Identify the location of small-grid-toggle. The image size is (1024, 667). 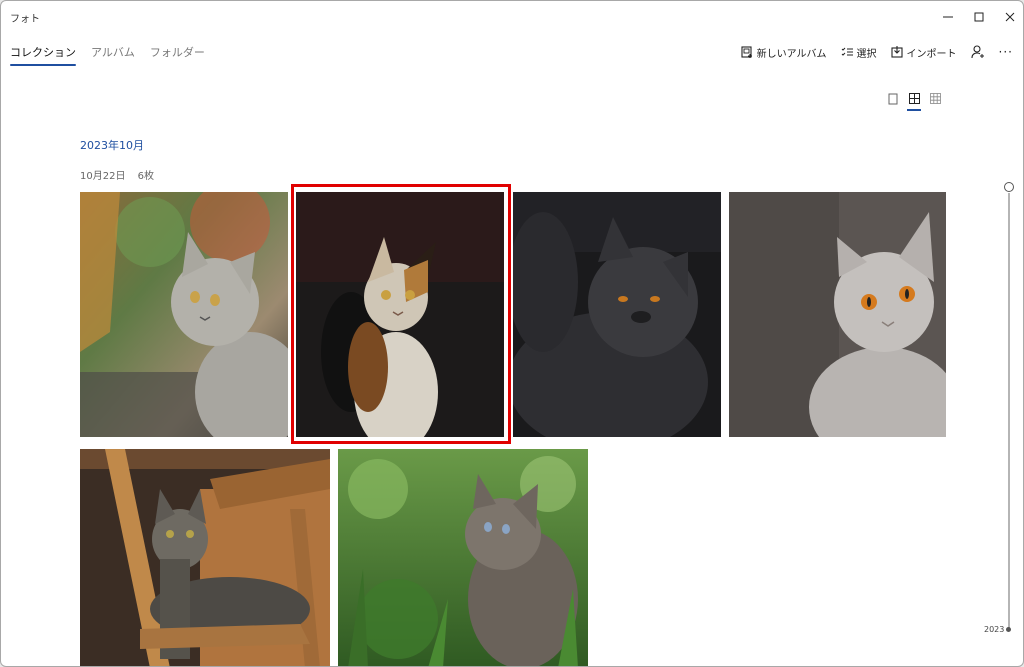
(935, 102).